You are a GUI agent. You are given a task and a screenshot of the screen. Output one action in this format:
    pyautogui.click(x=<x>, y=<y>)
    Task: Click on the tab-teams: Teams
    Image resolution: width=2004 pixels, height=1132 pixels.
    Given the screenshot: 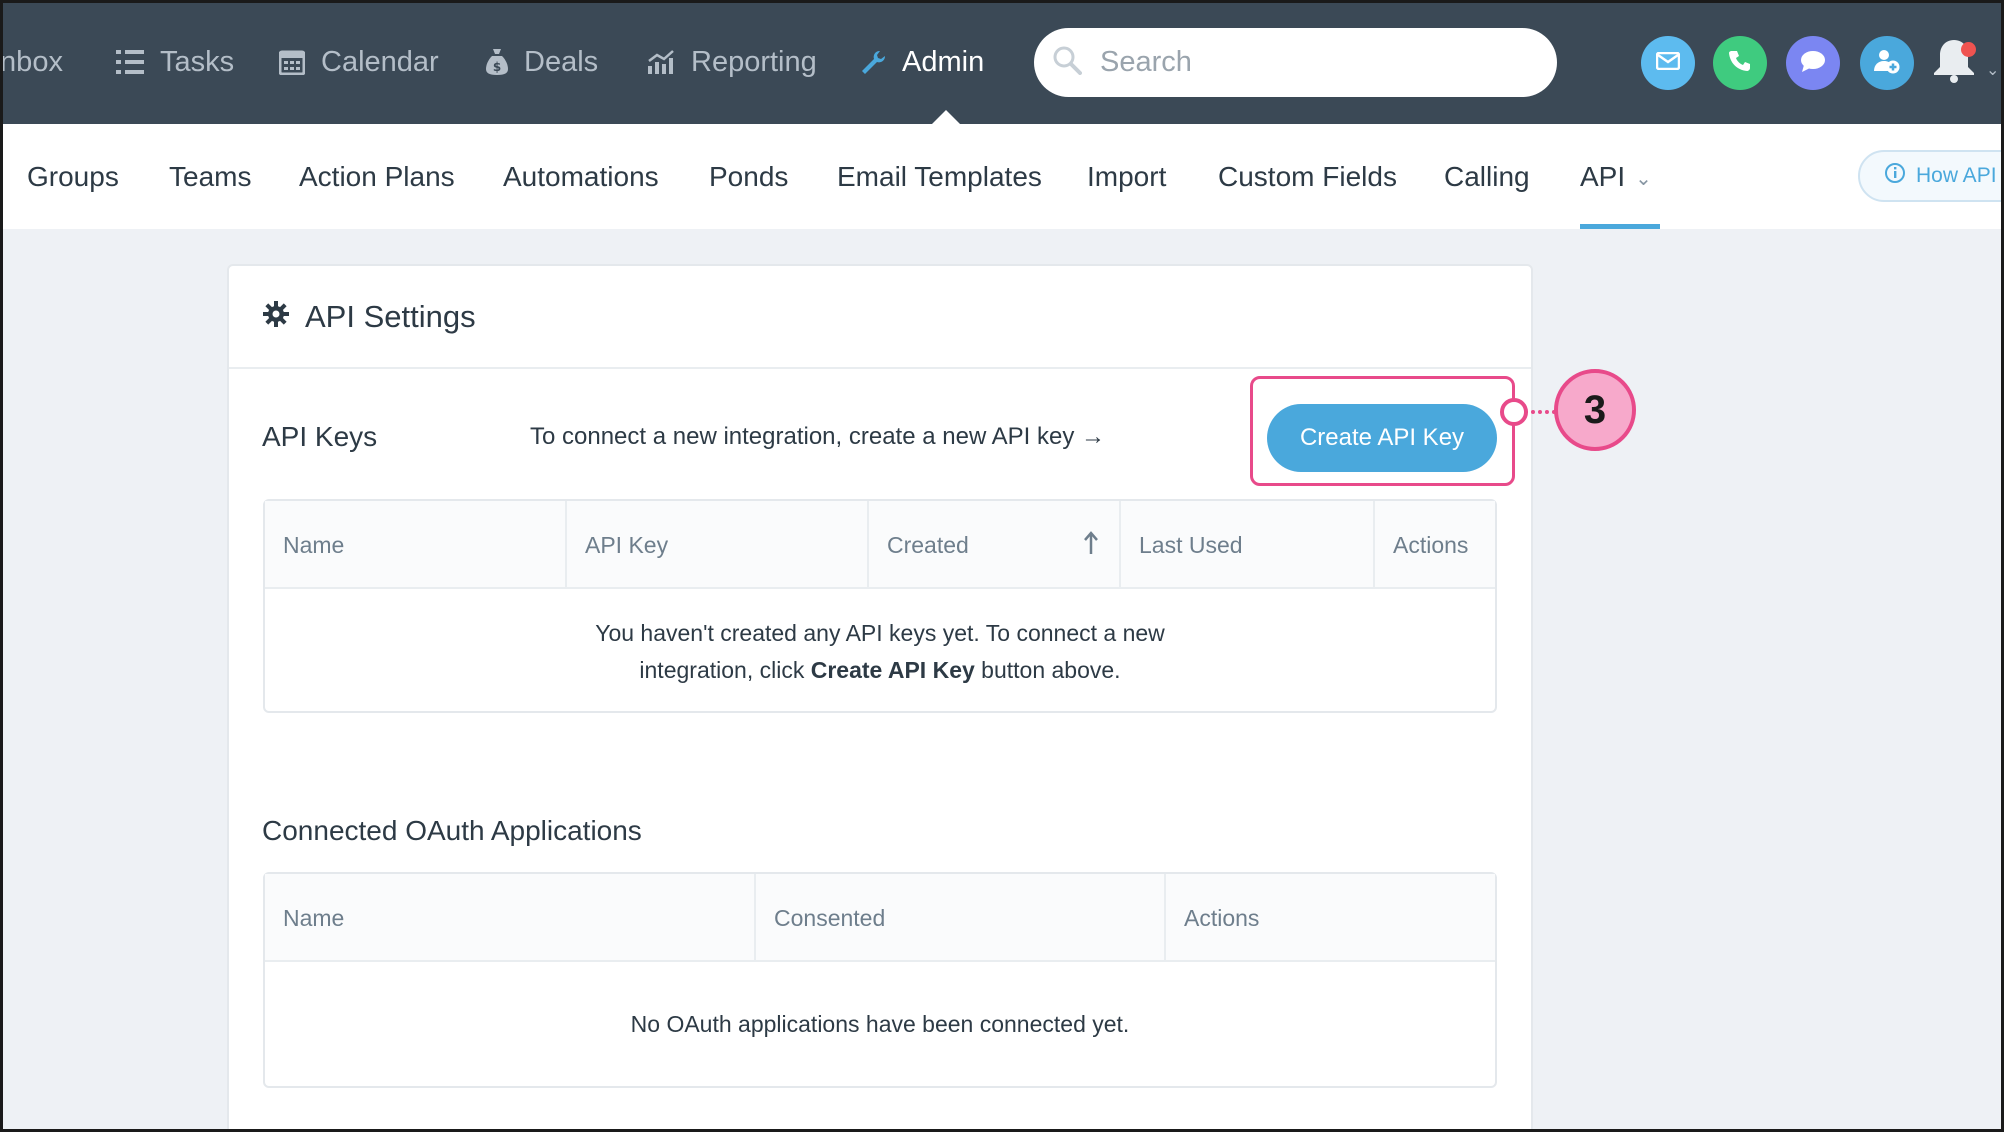 What is the action you would take?
    pyautogui.click(x=210, y=176)
    